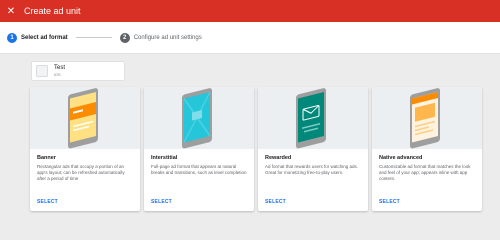 Image resolution: width=500 pixels, height=240 pixels. What do you see at coordinates (44, 37) in the screenshot?
I see `step-label: Select ad format` at bounding box center [44, 37].